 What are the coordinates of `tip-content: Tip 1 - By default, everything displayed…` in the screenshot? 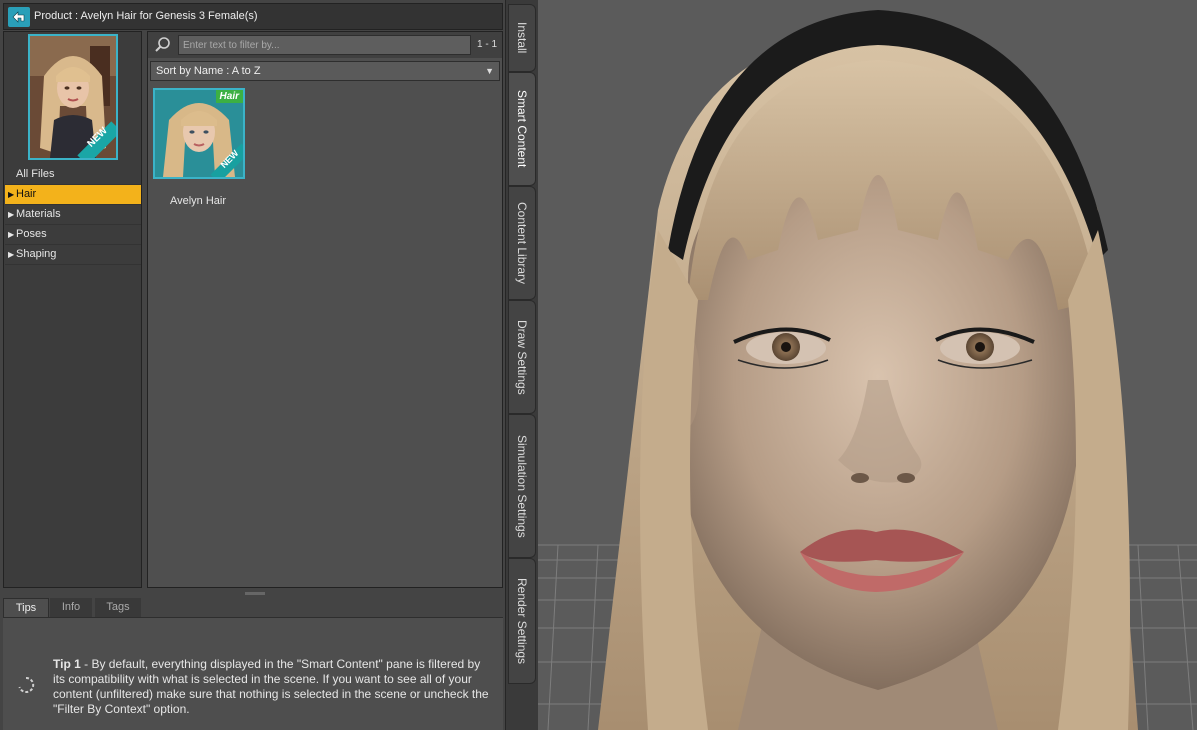 It's located at (253, 673).